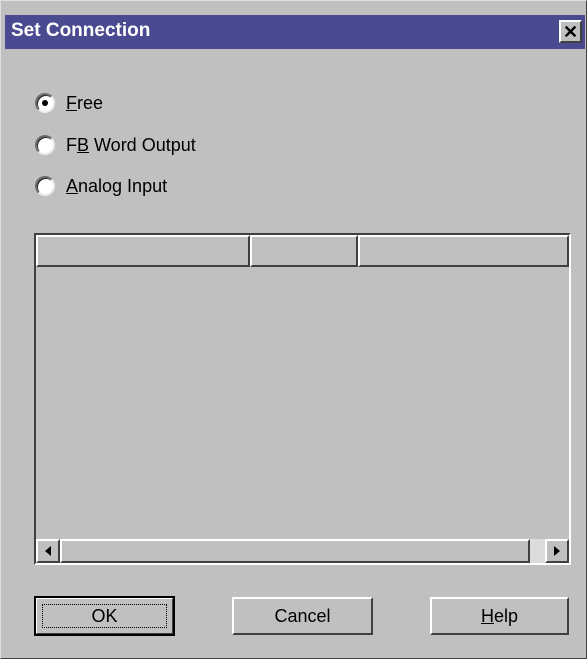 This screenshot has width=587, height=659. Describe the element at coordinates (85, 102) in the screenshot. I see `radio-free-label: Free` at that location.